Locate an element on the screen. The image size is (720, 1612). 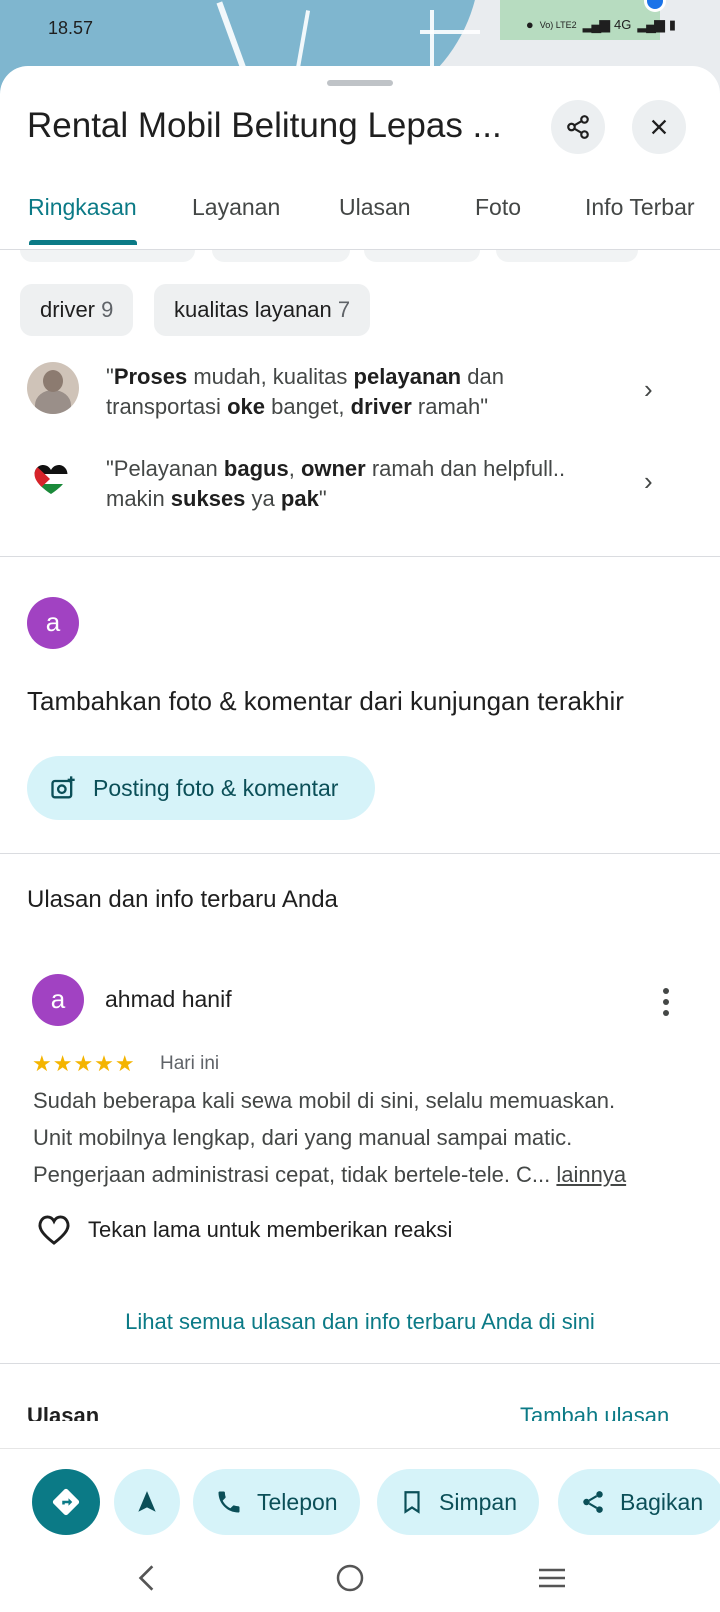
chip-count: 9 is located at coordinates (107, 309).